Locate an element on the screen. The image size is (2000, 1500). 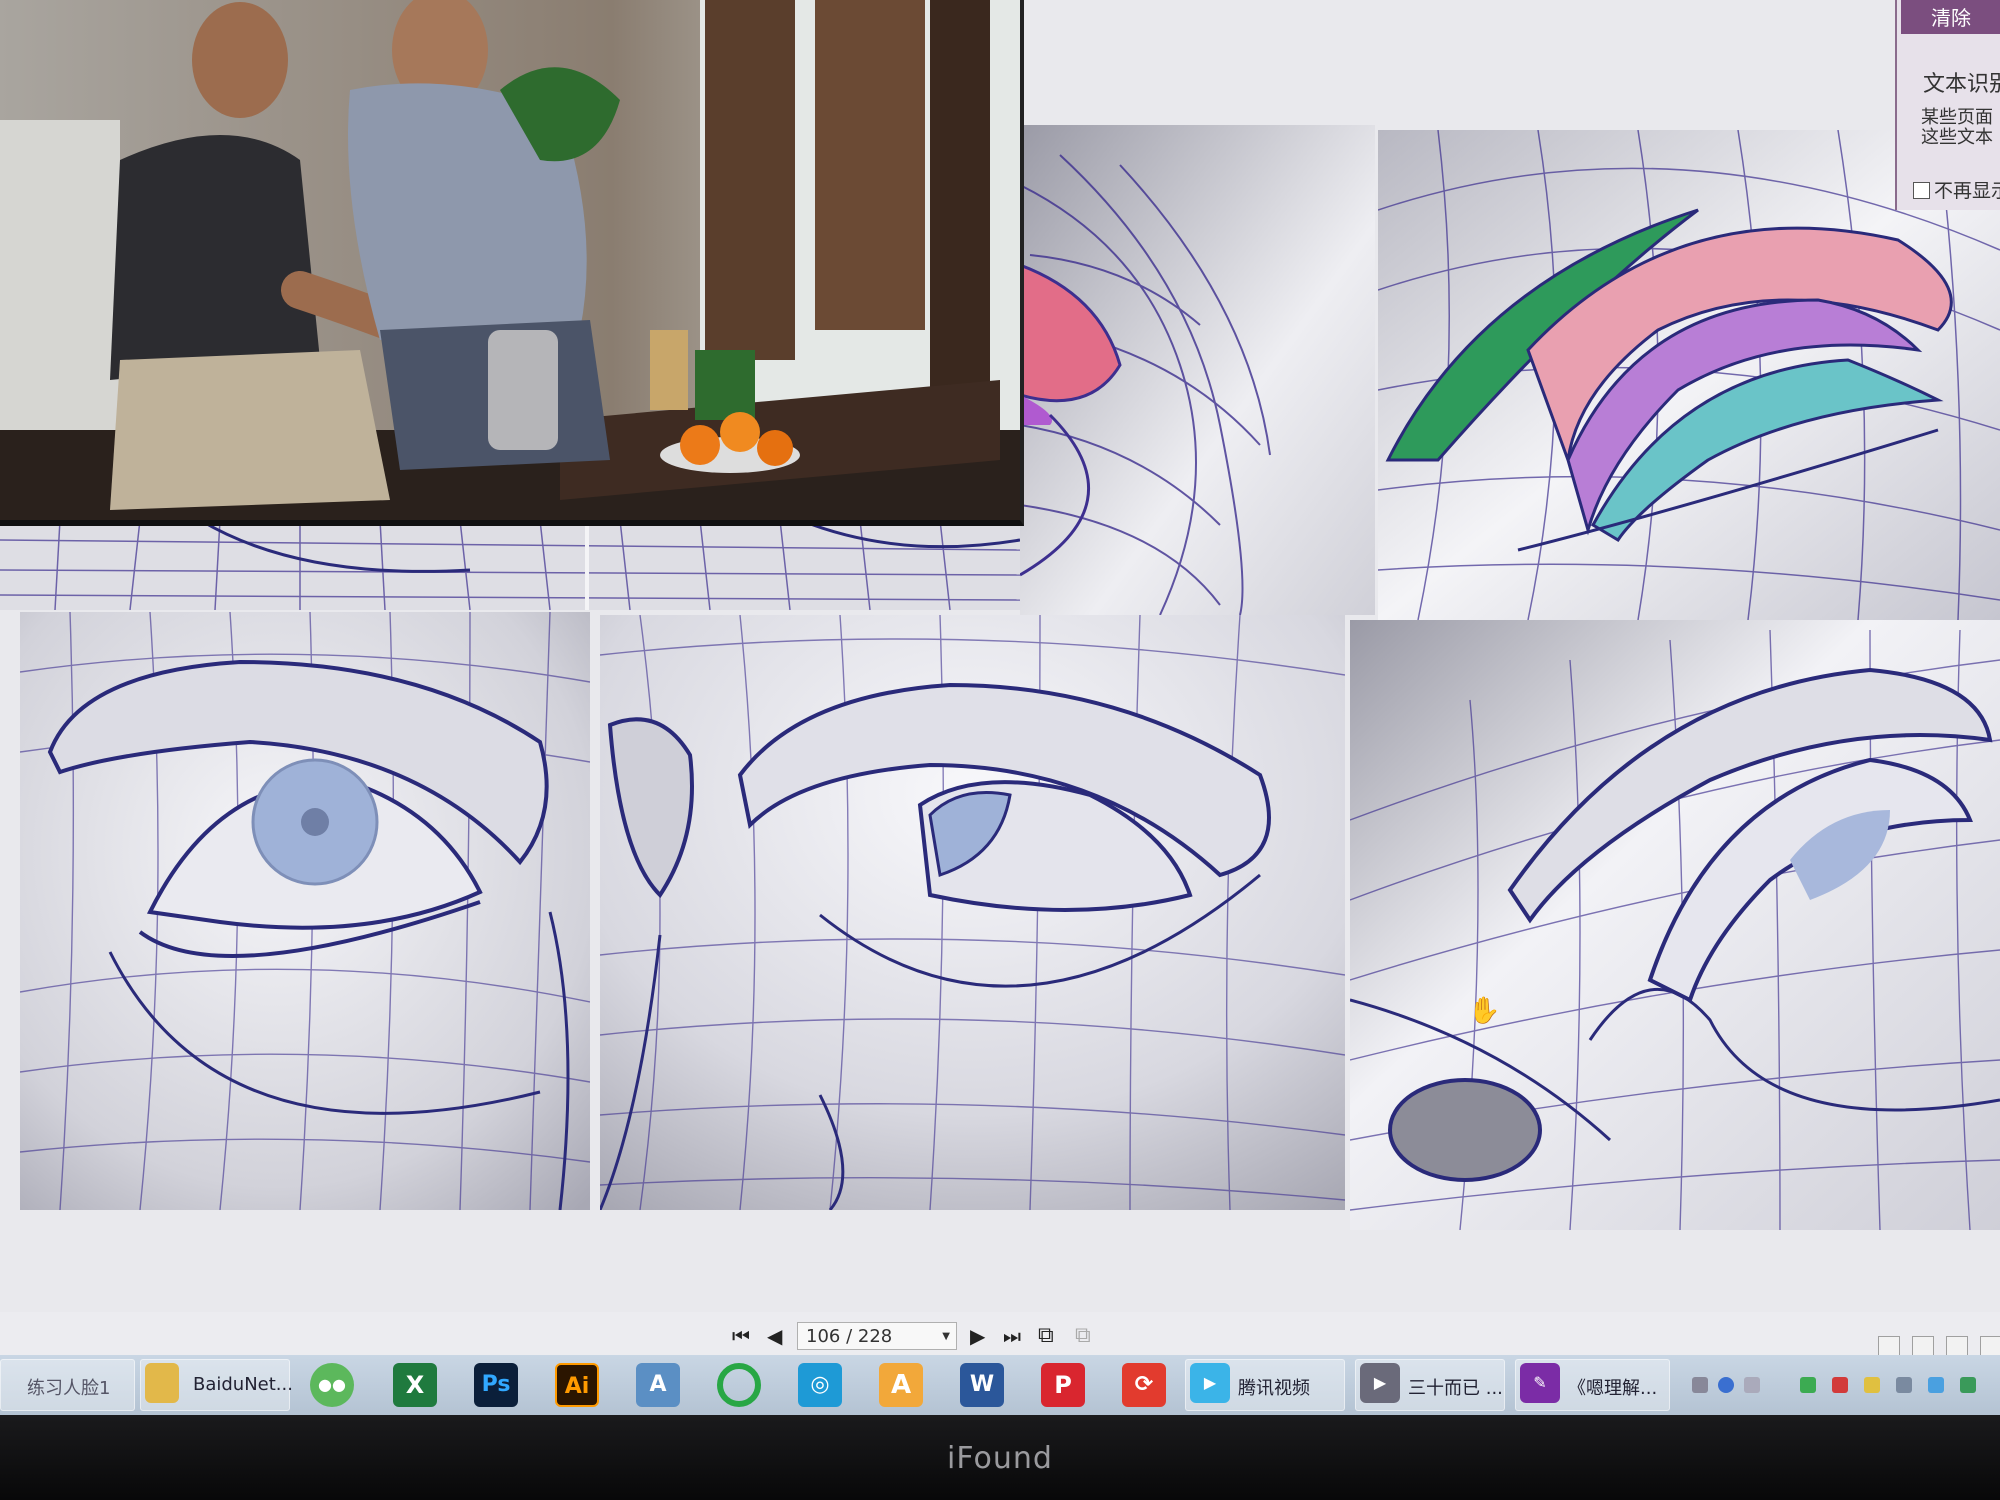
taskbar-label: 练习人脸1 is located at coordinates (69, 1388).